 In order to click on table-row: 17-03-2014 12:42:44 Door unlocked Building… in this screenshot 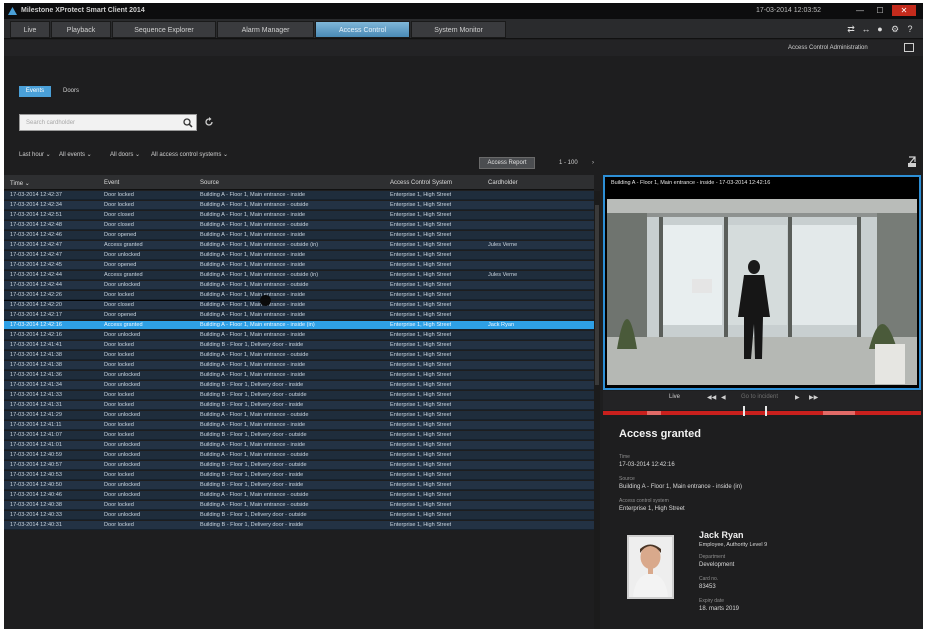, I will do `click(299, 285)`.